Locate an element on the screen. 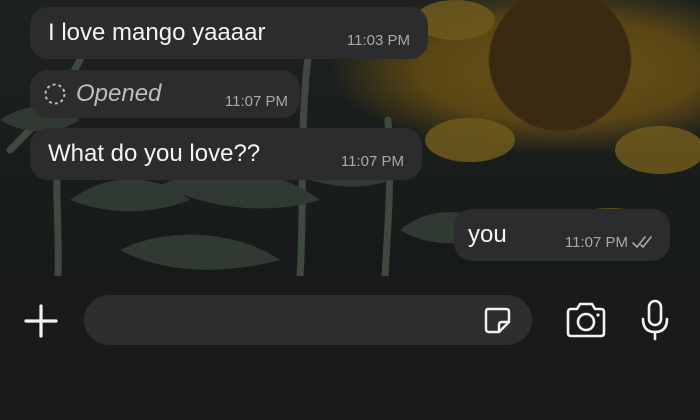 The height and width of the screenshot is (420, 700). opened-status-icon is located at coordinates (55, 94).